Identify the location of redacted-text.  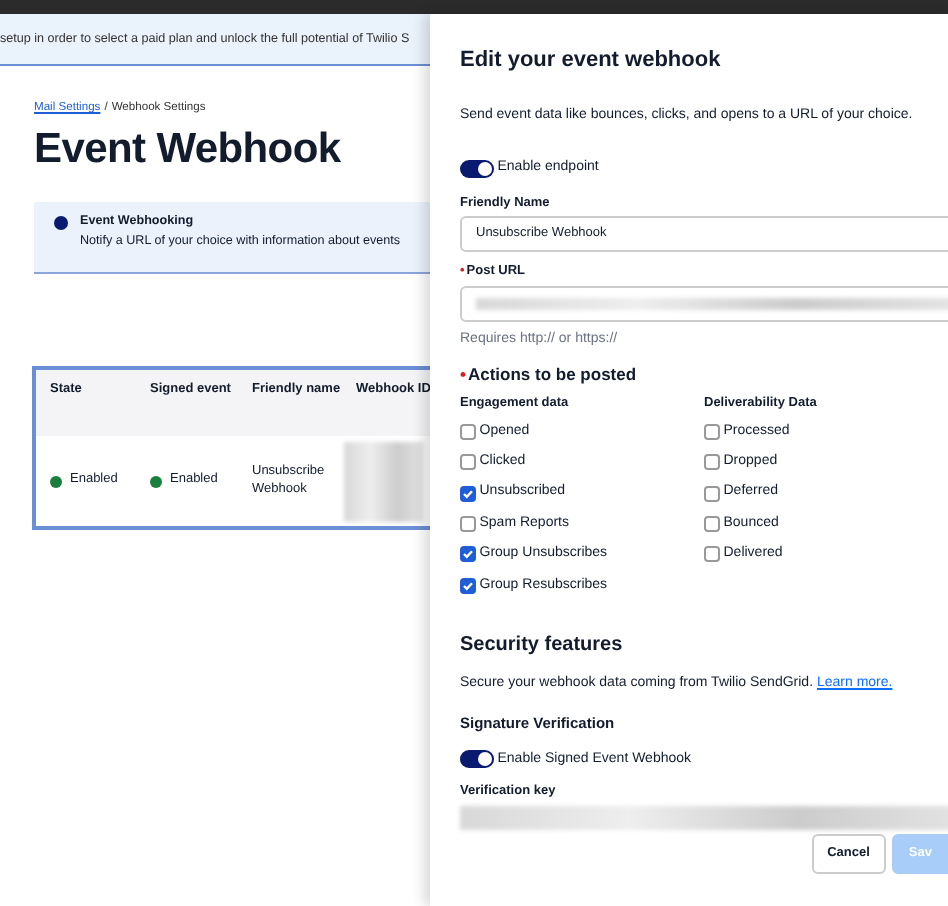
(384, 481).